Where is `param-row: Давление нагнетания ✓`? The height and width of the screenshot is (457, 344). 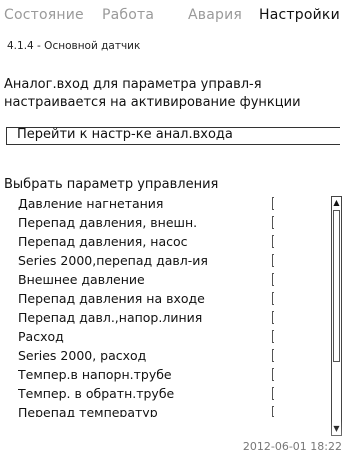 param-row: Давление нагнетания ✓ is located at coordinates (146, 204).